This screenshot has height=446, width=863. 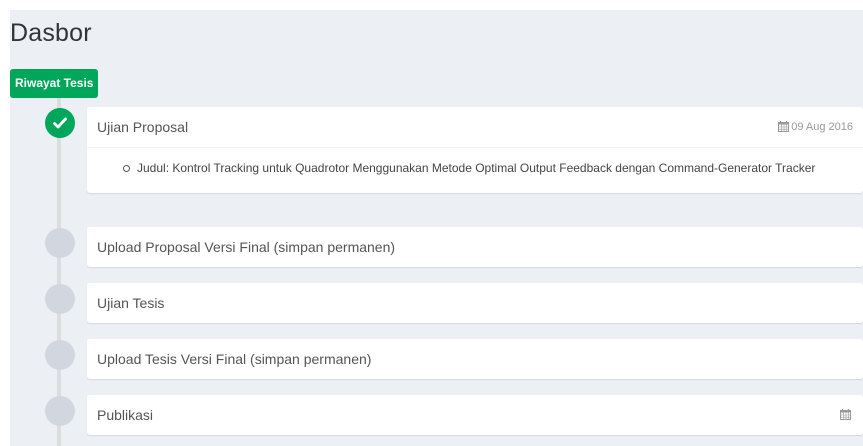 What do you see at coordinates (59, 272) in the screenshot?
I see `timeline-line` at bounding box center [59, 272].